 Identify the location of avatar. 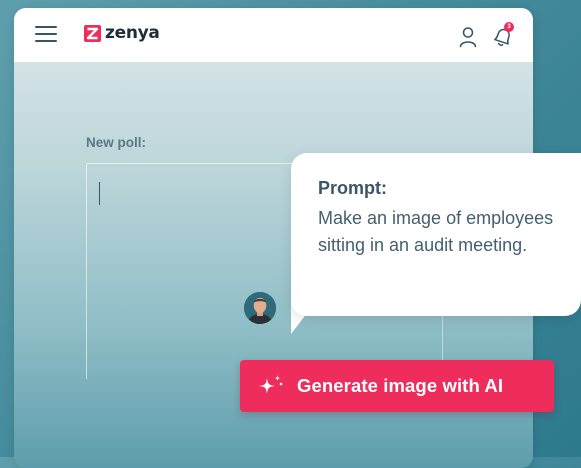
(260, 308).